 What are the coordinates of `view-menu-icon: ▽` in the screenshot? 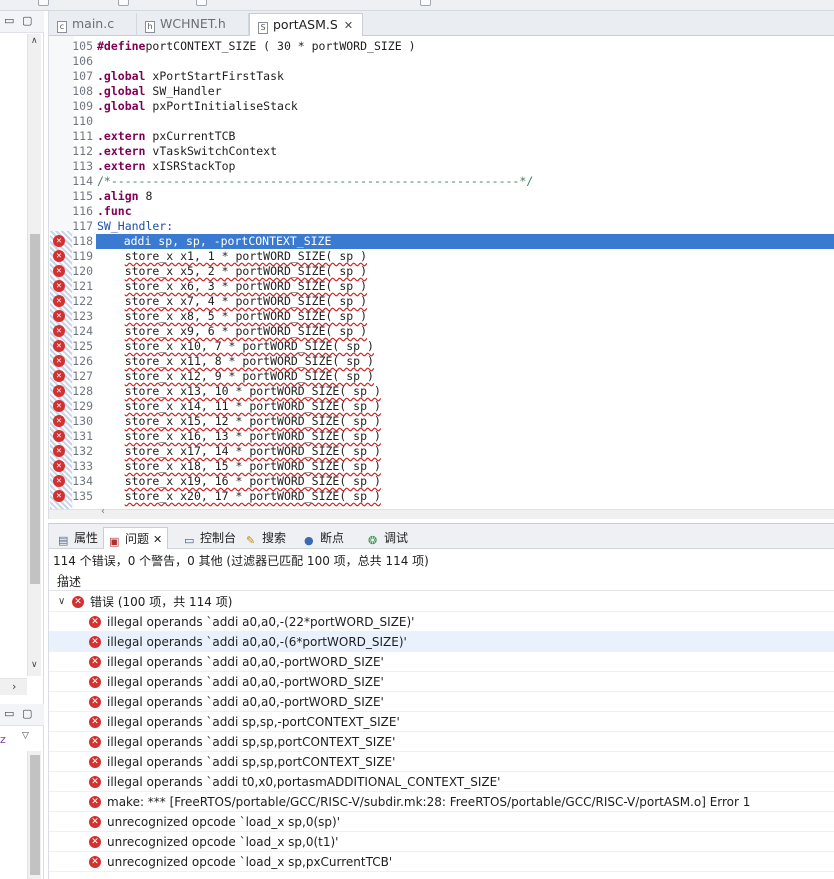 It's located at (25, 736).